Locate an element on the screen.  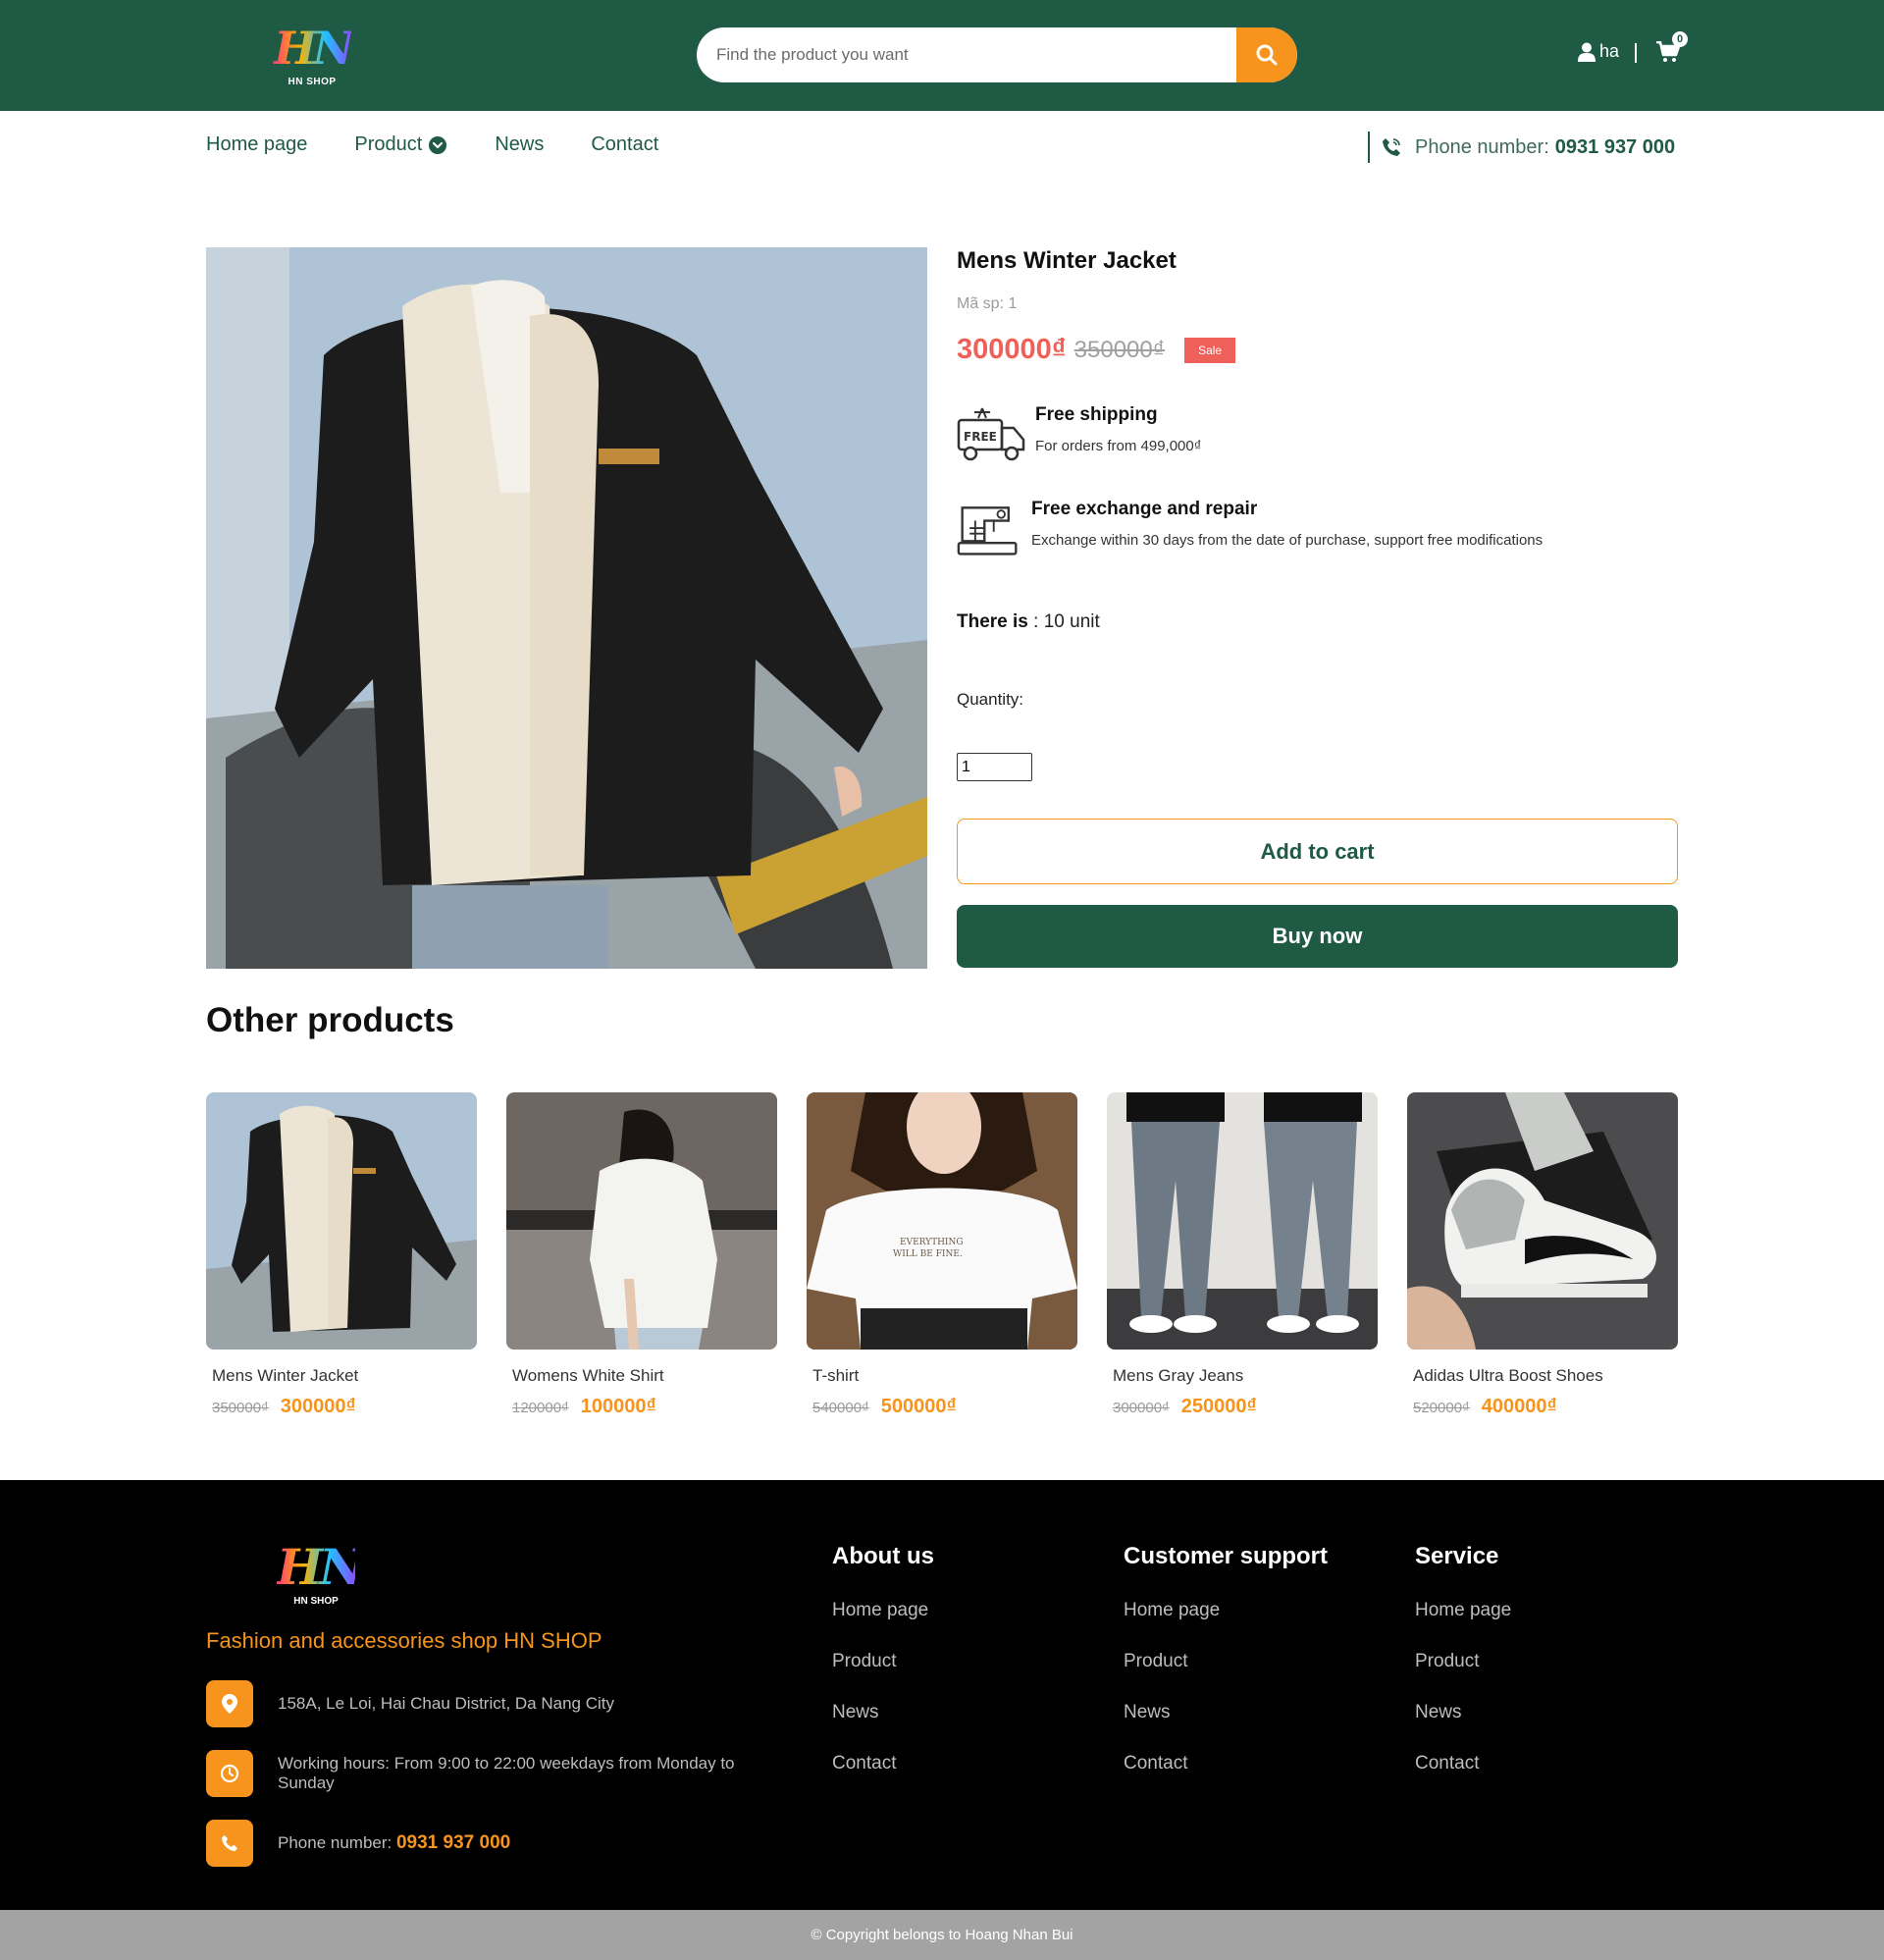
product-card-name: Womens White Shirt is located at coordinates (644, 1376).